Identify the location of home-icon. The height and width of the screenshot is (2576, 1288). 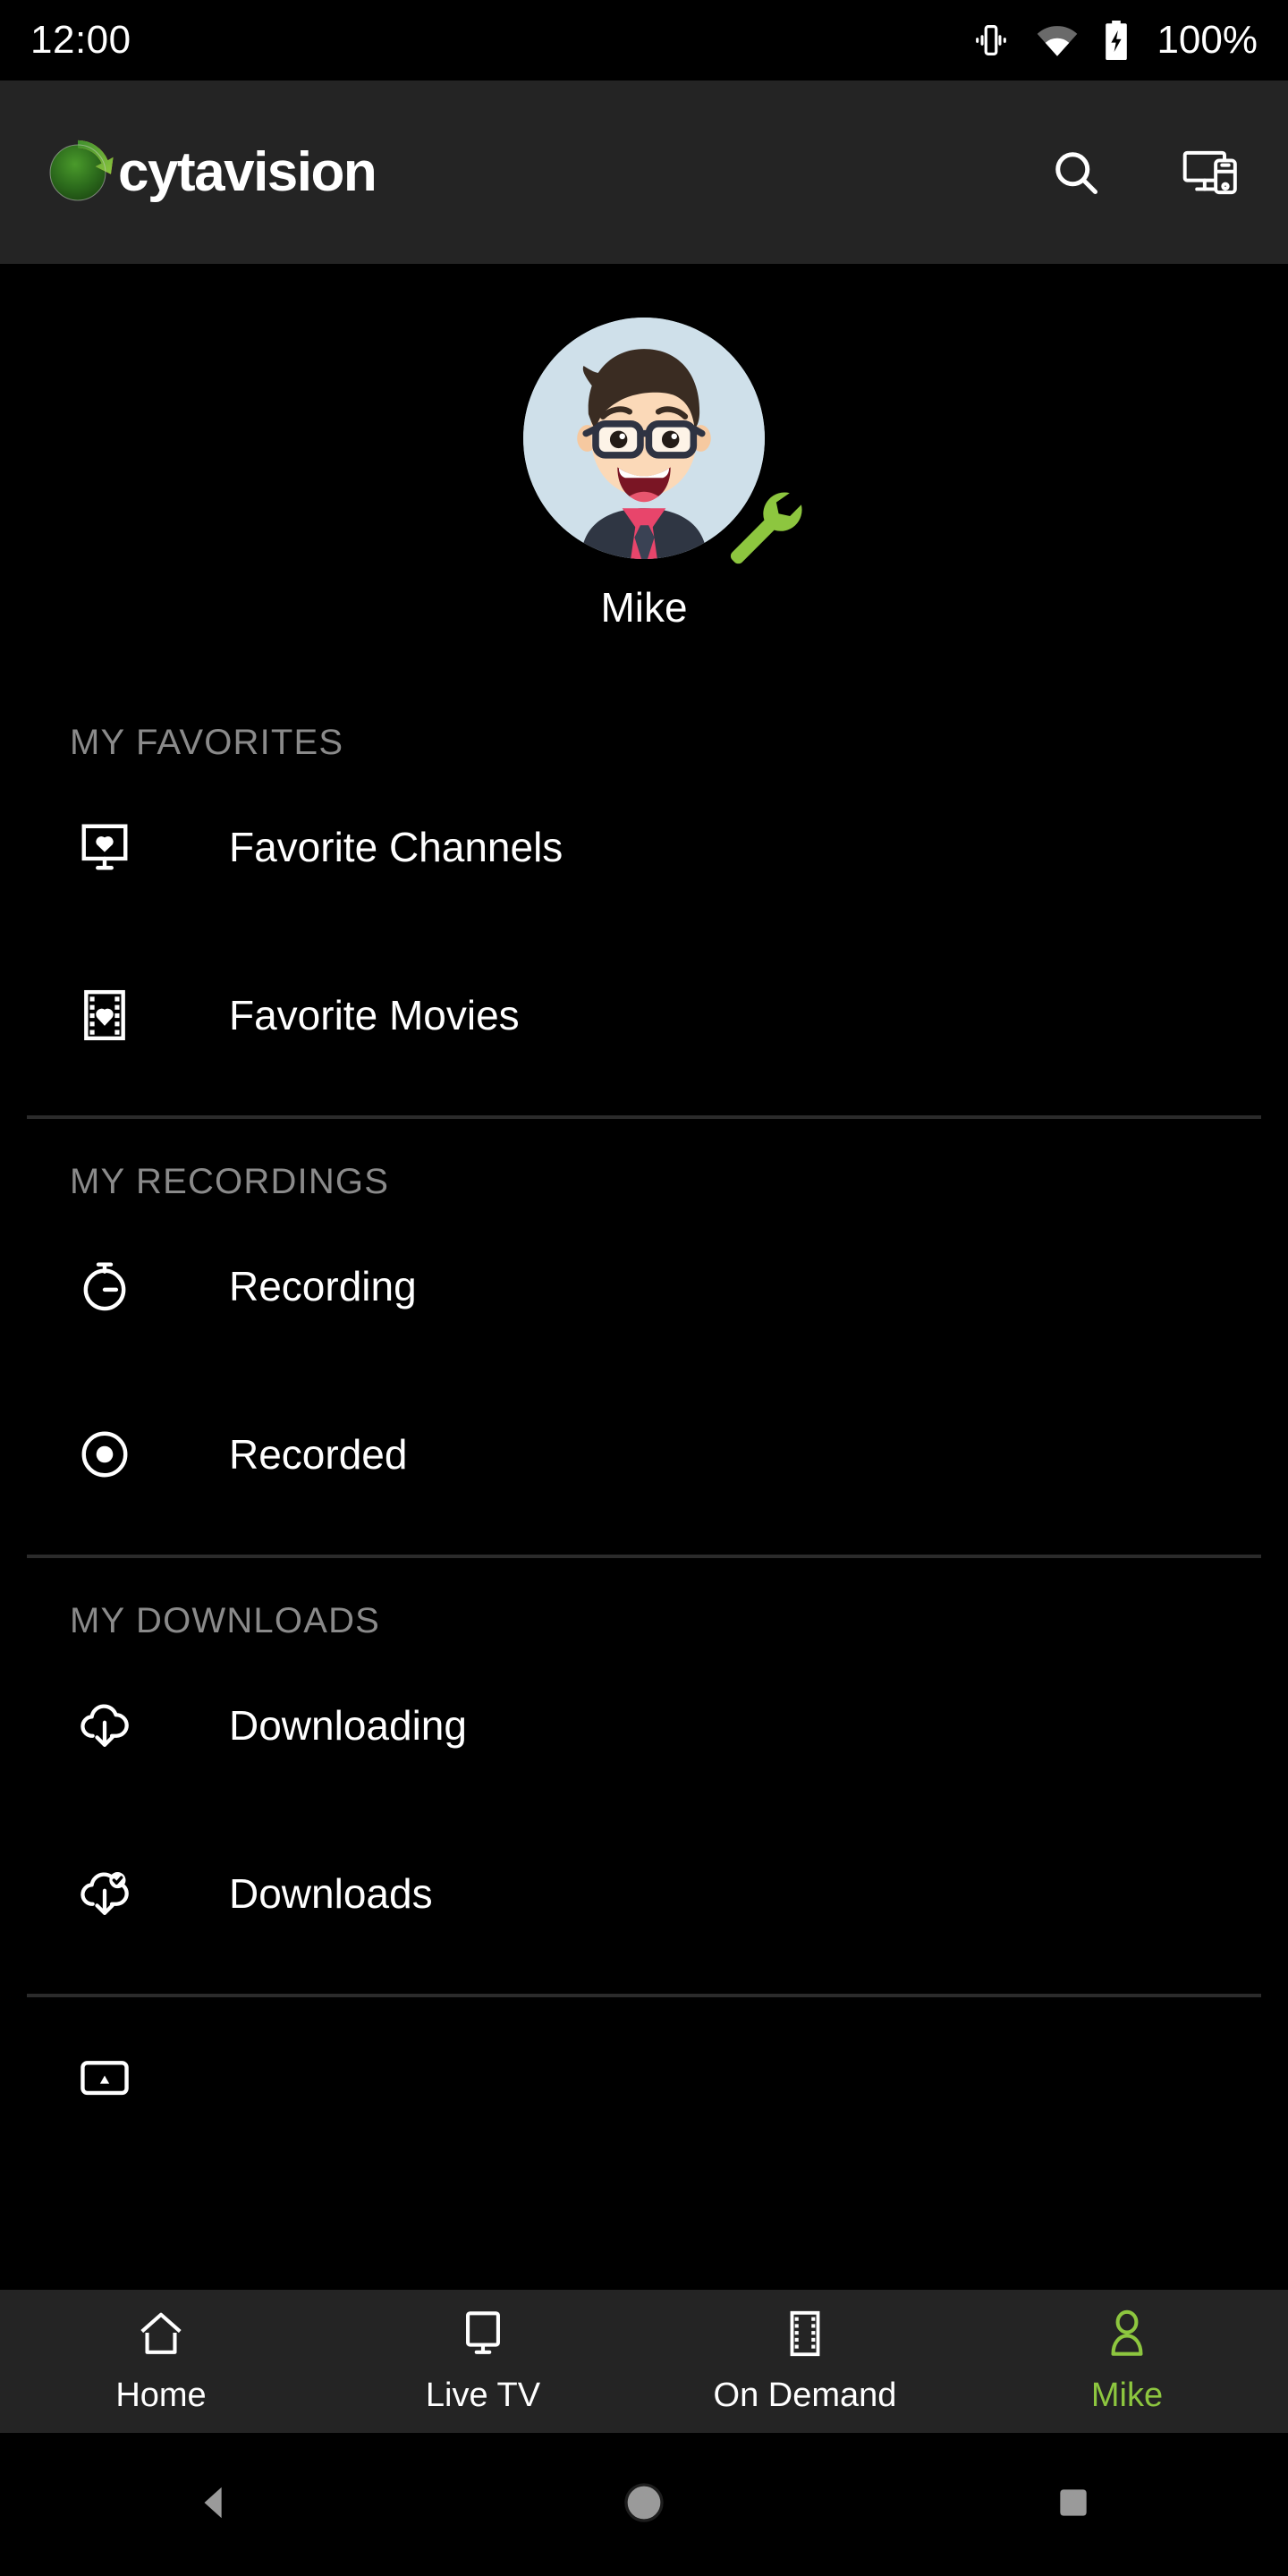
(161, 2336).